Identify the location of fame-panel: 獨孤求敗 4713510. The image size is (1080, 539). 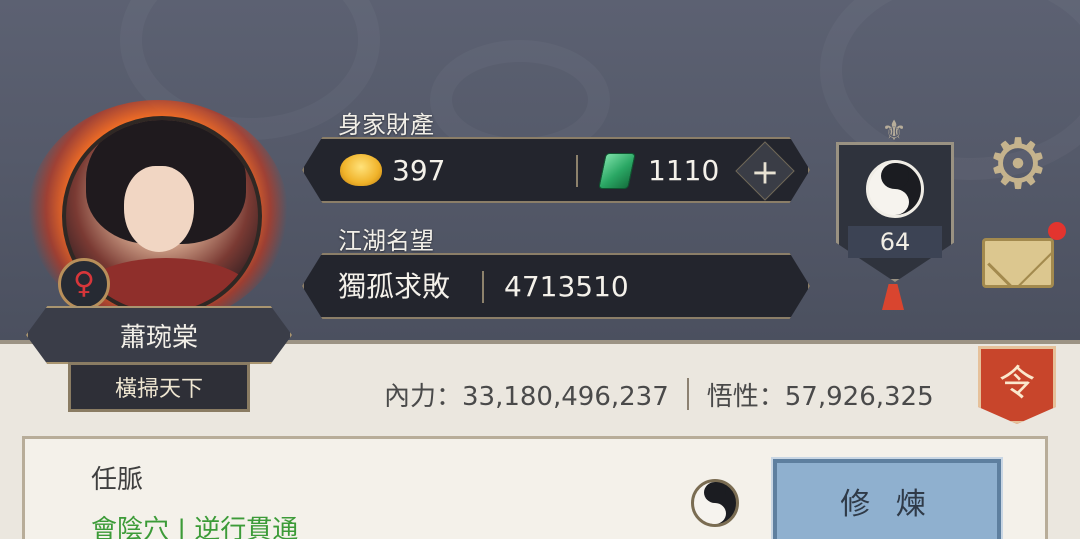
(556, 286).